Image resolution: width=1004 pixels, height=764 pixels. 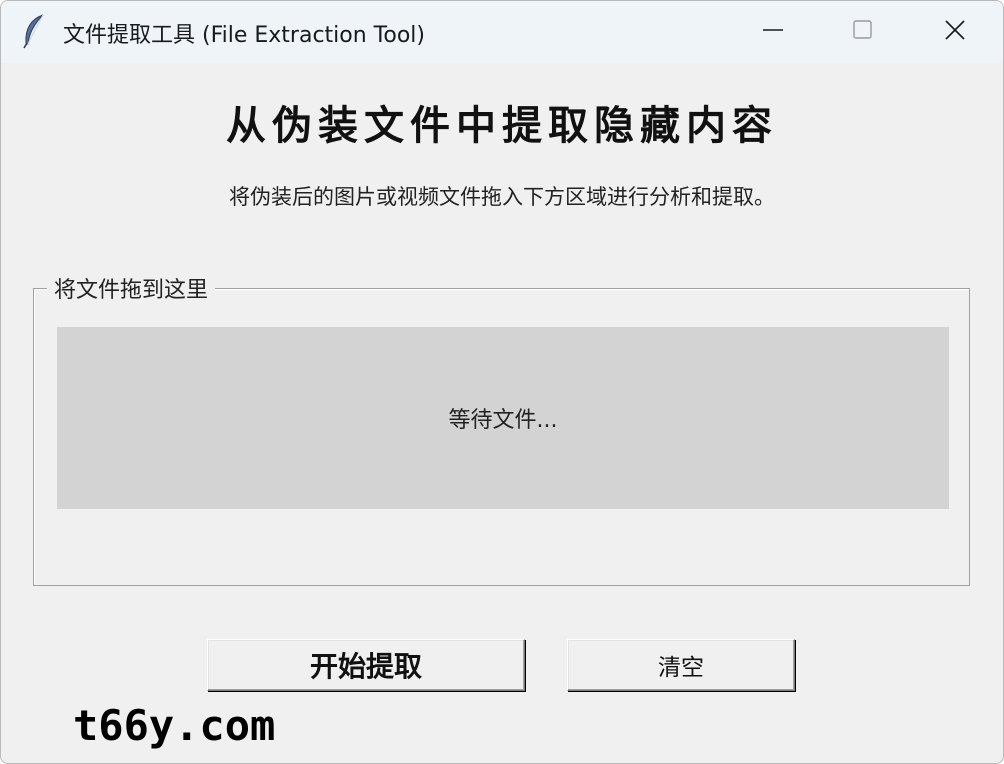 I want to click on minimize-icon, so click(x=773, y=32).